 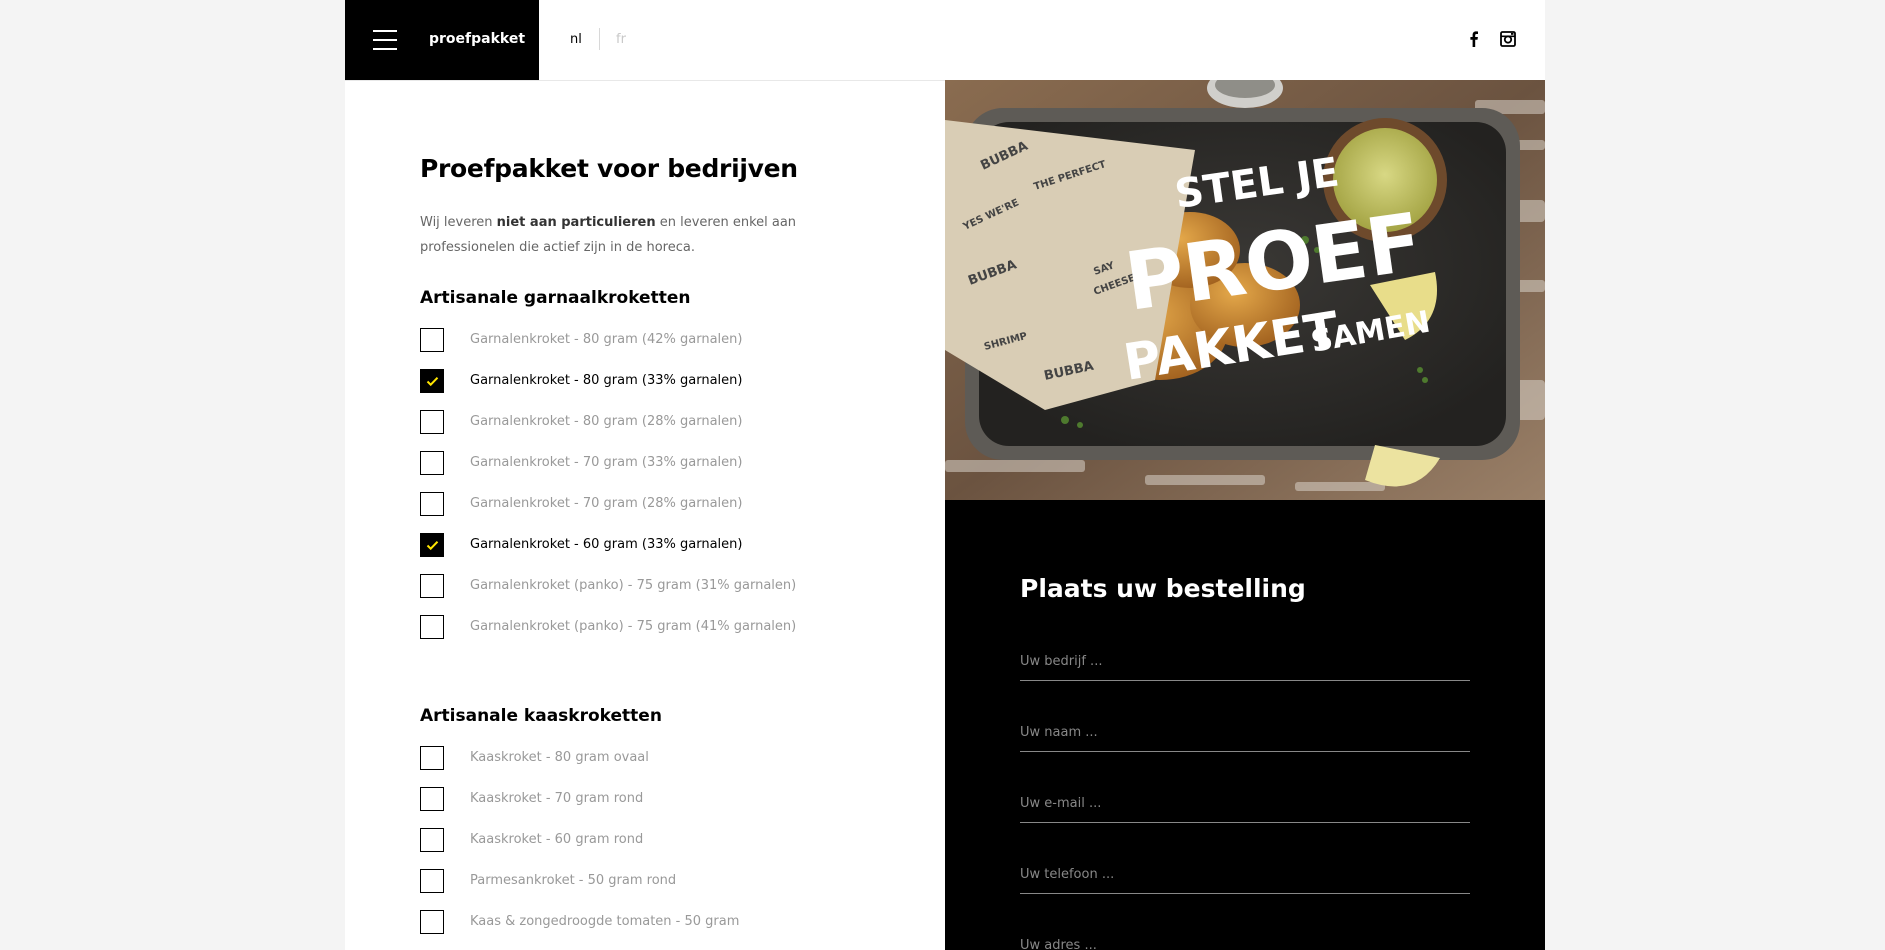 I want to click on option-checkbox: Kaaskroket - 80 gram ovaal, so click(x=660, y=759).